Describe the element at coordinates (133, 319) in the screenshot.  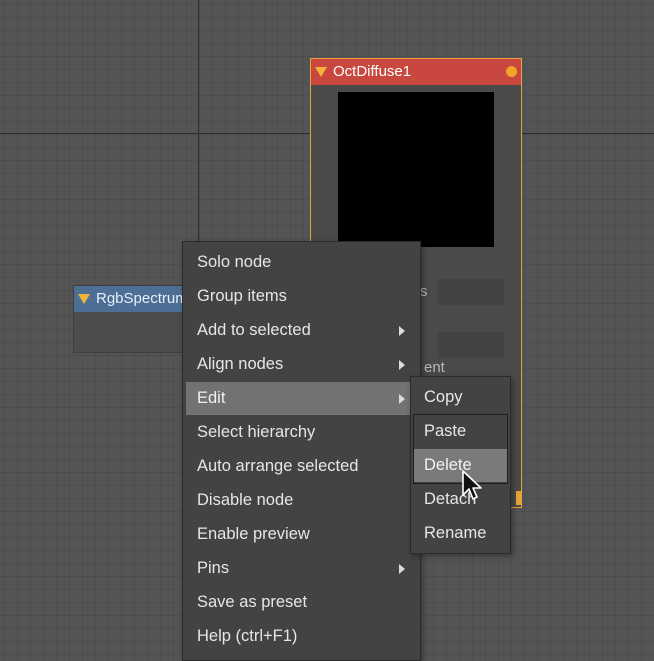
I see `node-rgbspectrum: RgbSpectrum` at that location.